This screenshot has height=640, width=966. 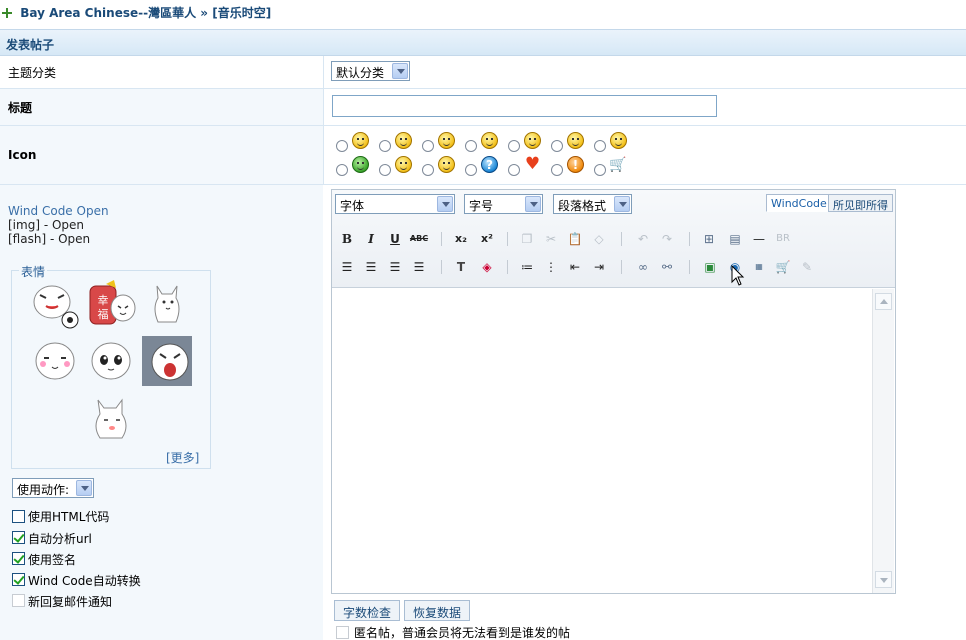 What do you see at coordinates (182, 457) in the screenshot?
I see `more-smilies-link: [更多]` at bounding box center [182, 457].